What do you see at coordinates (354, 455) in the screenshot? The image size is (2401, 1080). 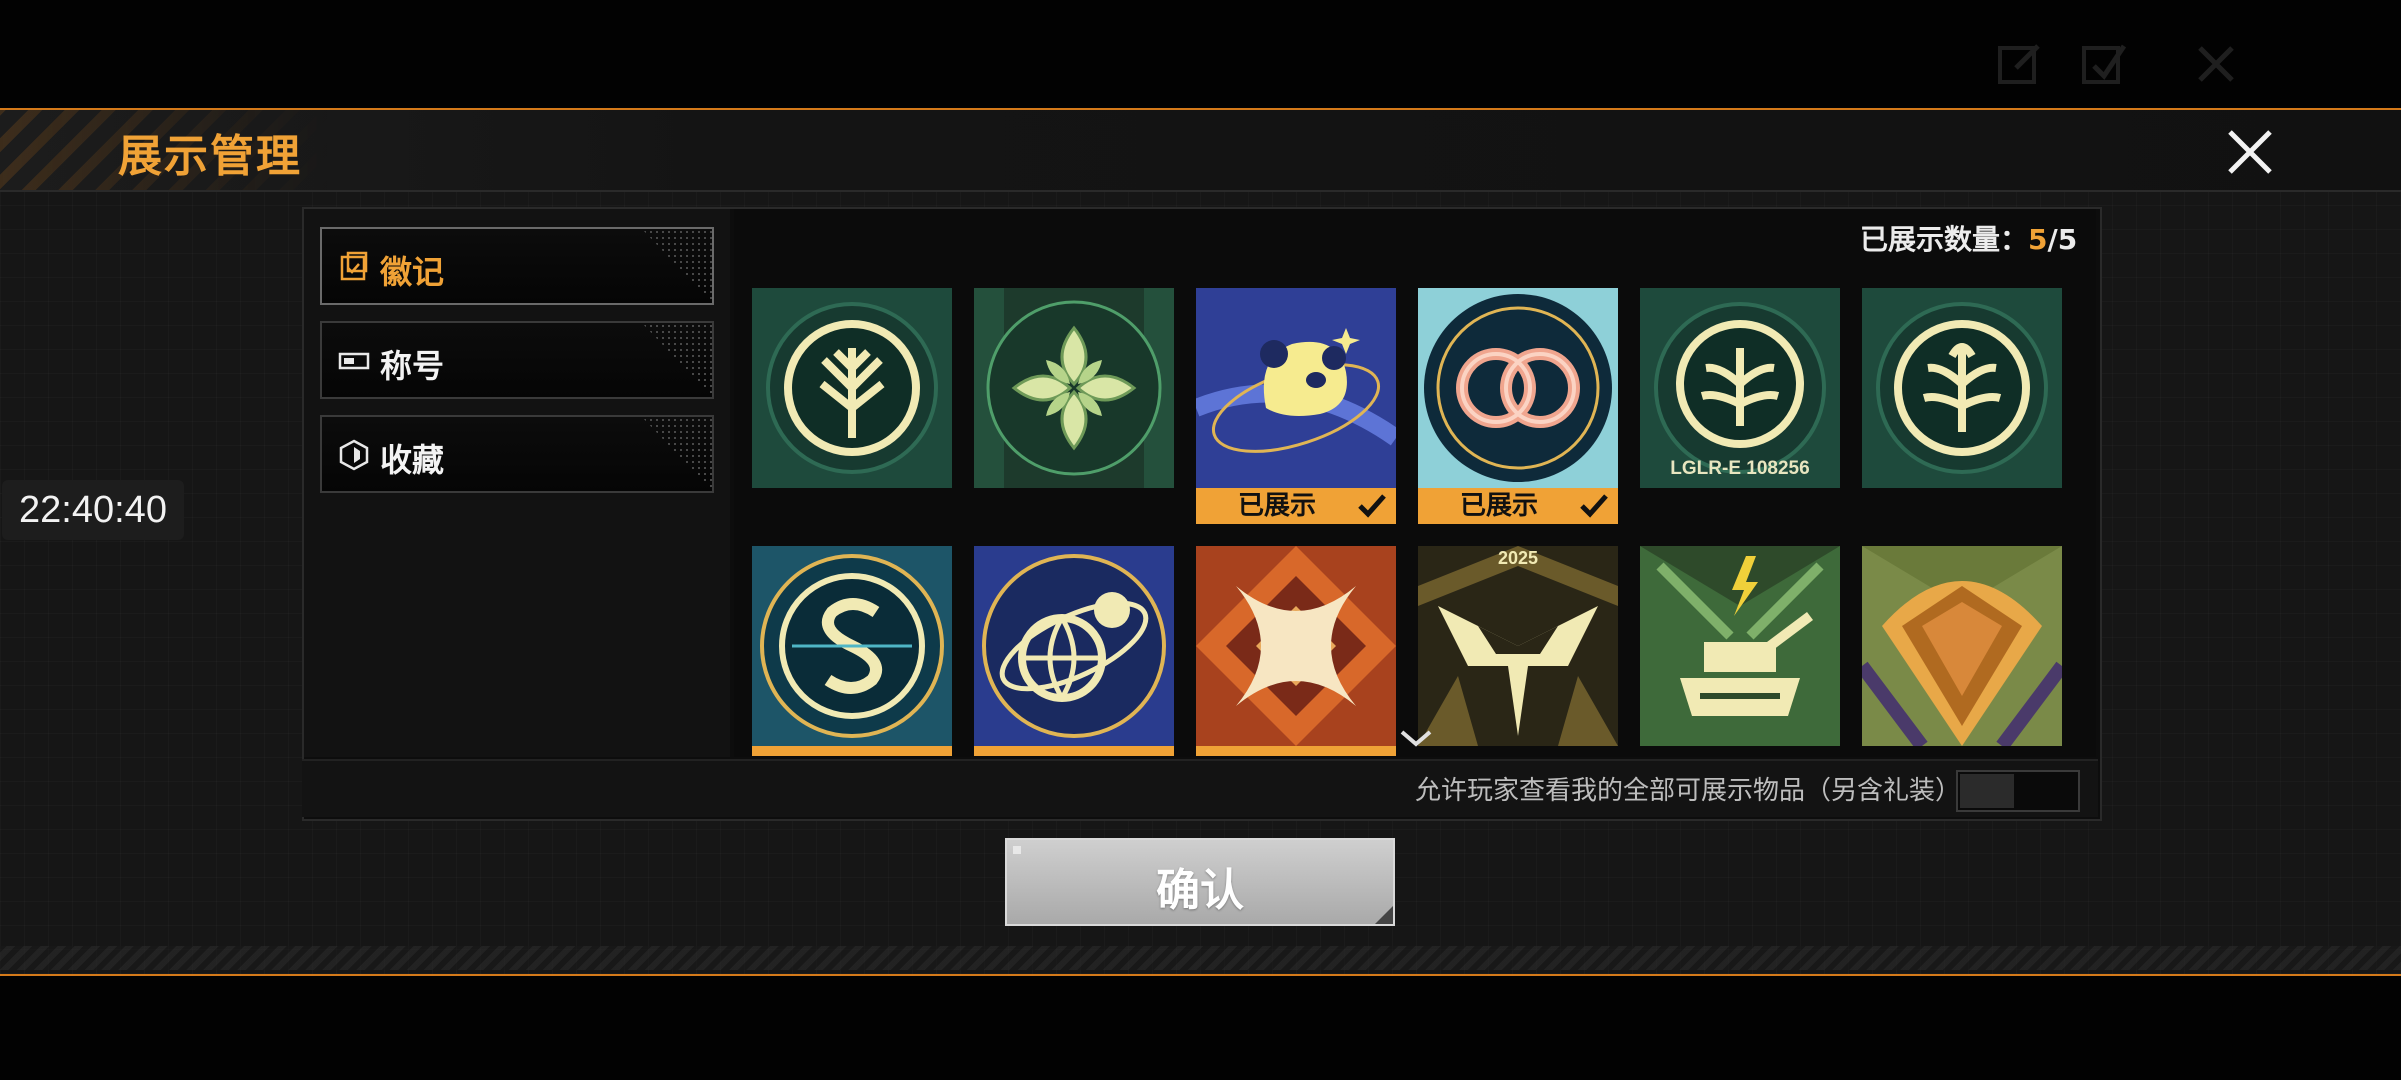 I see `collection-shield-icon` at bounding box center [354, 455].